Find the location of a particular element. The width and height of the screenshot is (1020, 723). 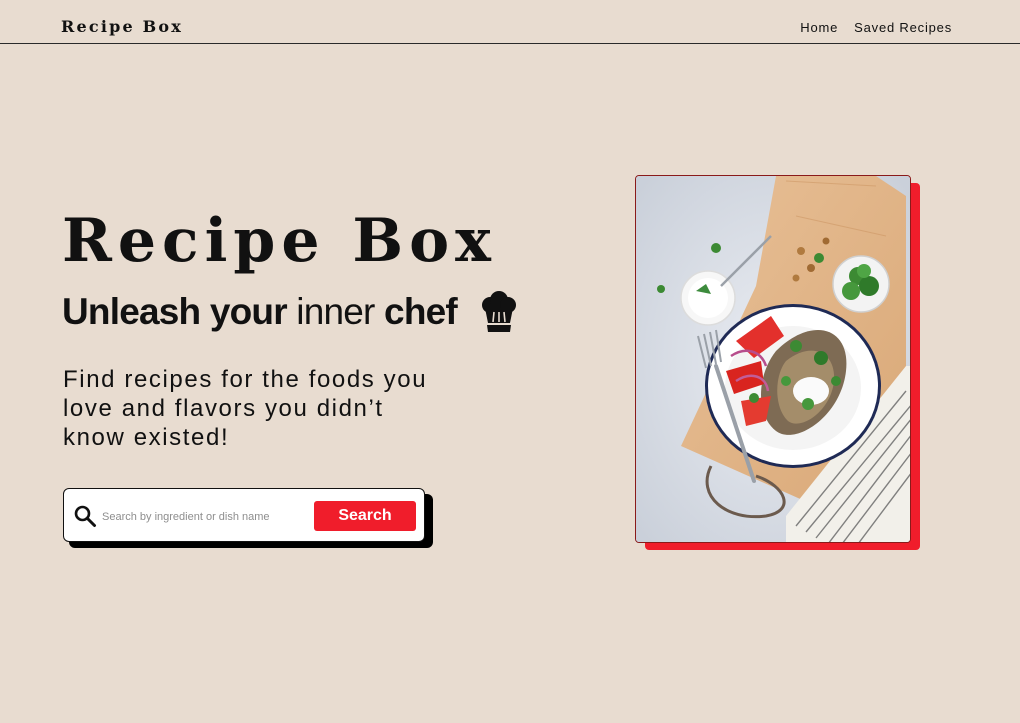

search-icon is located at coordinates (85, 516).